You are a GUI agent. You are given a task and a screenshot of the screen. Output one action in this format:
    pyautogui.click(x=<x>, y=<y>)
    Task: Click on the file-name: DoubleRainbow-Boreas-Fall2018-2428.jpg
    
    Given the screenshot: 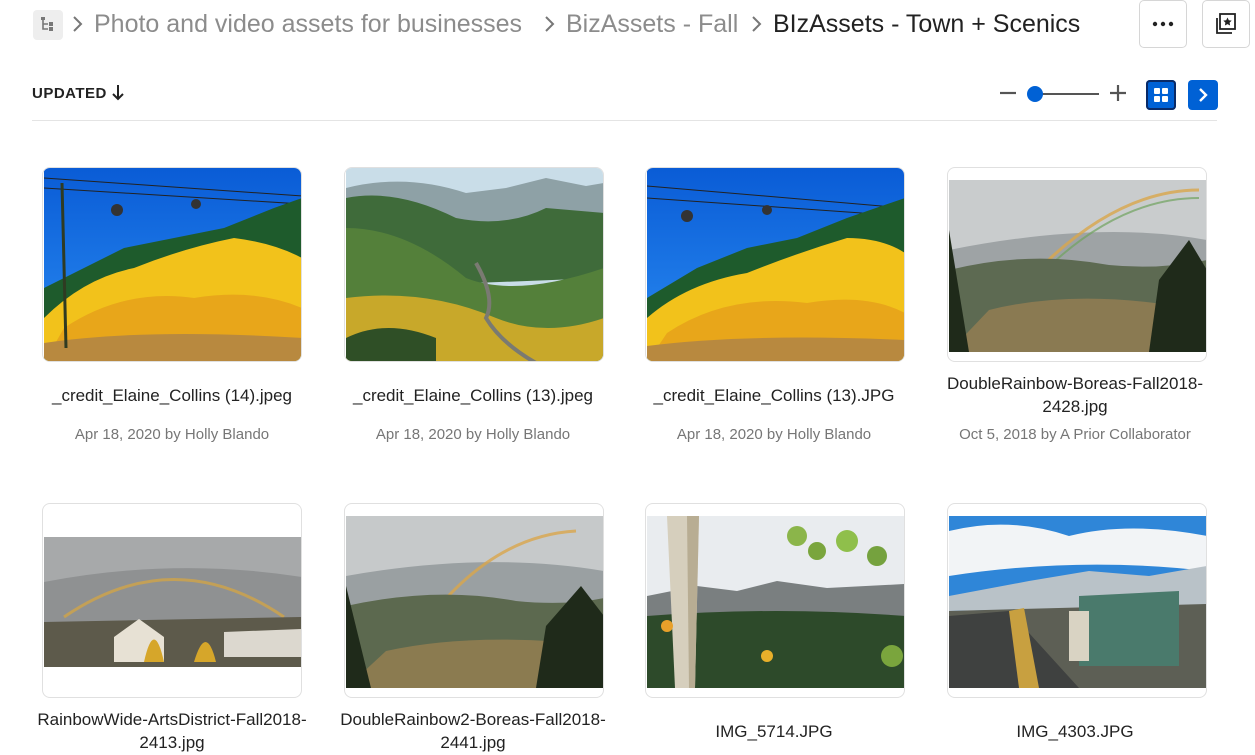 What is the action you would take?
    pyautogui.click(x=1075, y=395)
    